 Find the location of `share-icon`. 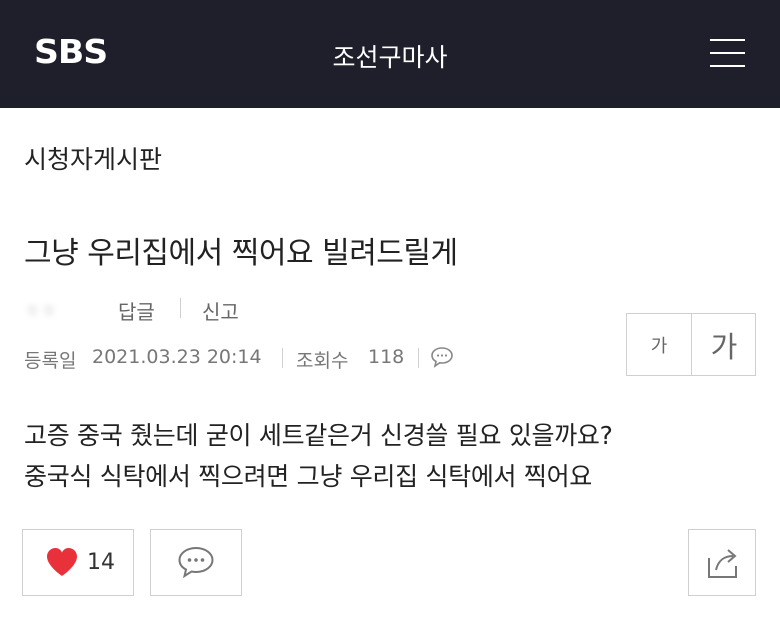

share-icon is located at coordinates (722, 563).